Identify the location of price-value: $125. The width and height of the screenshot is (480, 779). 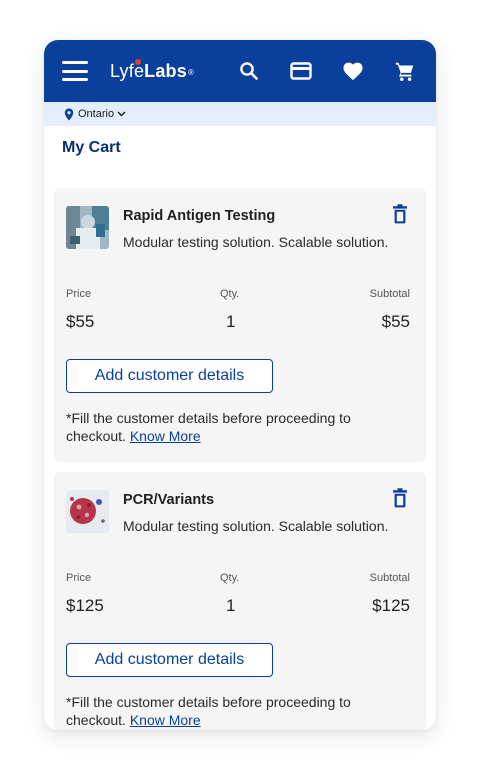
(85, 605).